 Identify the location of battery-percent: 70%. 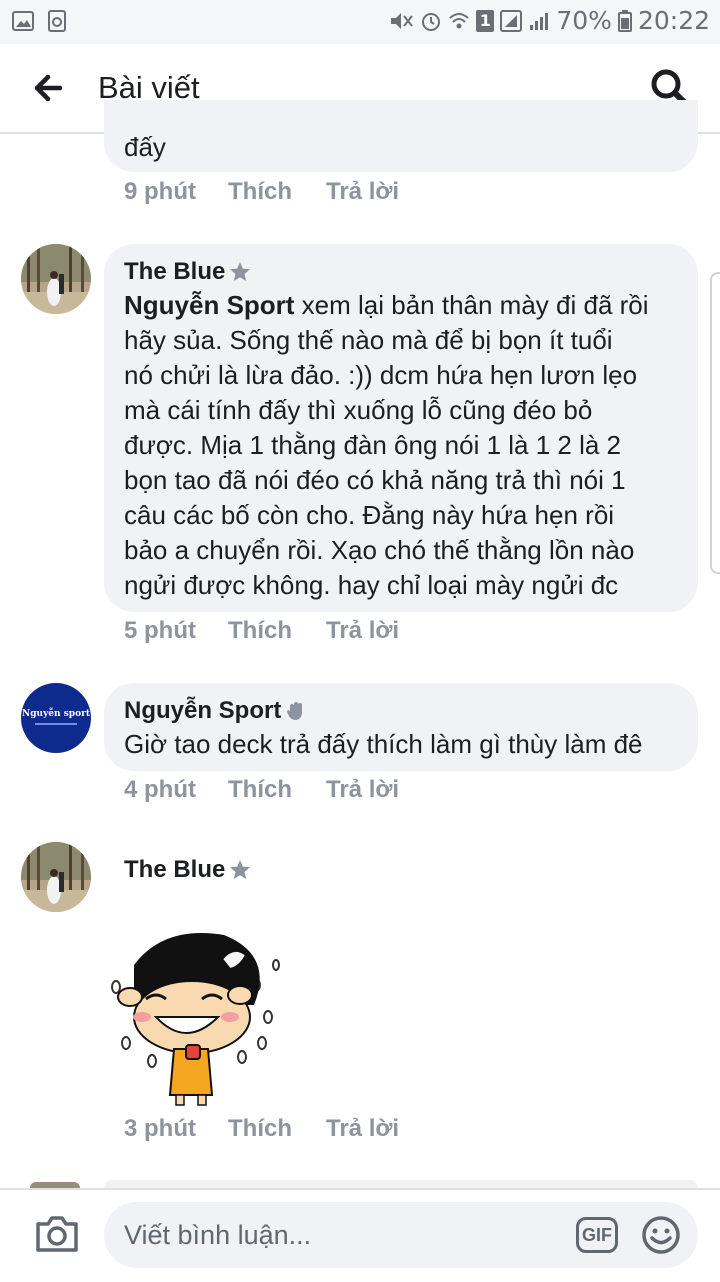
(584, 20).